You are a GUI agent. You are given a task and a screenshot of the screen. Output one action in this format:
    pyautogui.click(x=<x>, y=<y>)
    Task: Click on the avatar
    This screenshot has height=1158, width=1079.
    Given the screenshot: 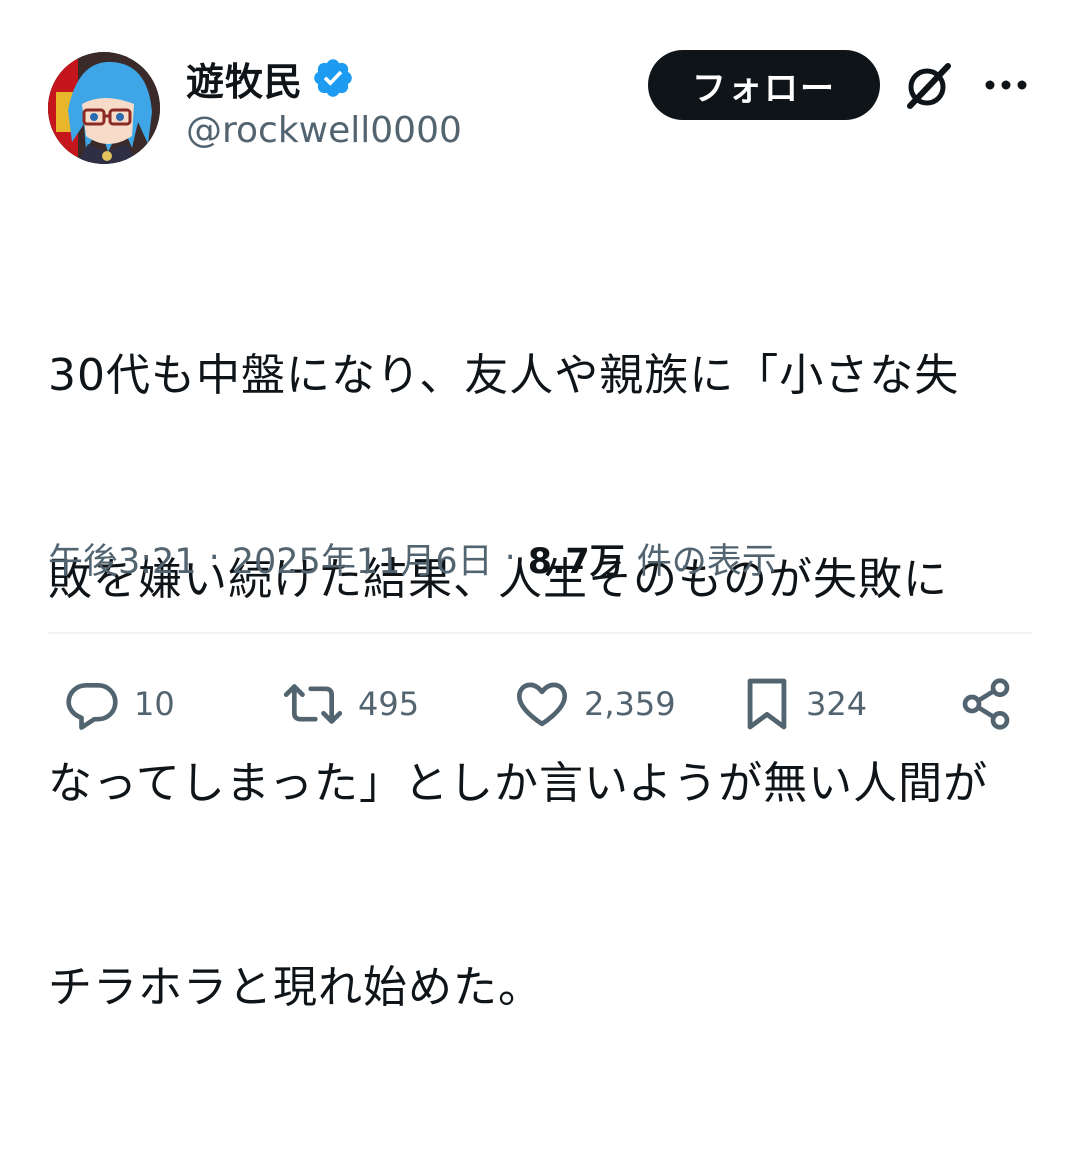 What is the action you would take?
    pyautogui.click(x=104, y=108)
    